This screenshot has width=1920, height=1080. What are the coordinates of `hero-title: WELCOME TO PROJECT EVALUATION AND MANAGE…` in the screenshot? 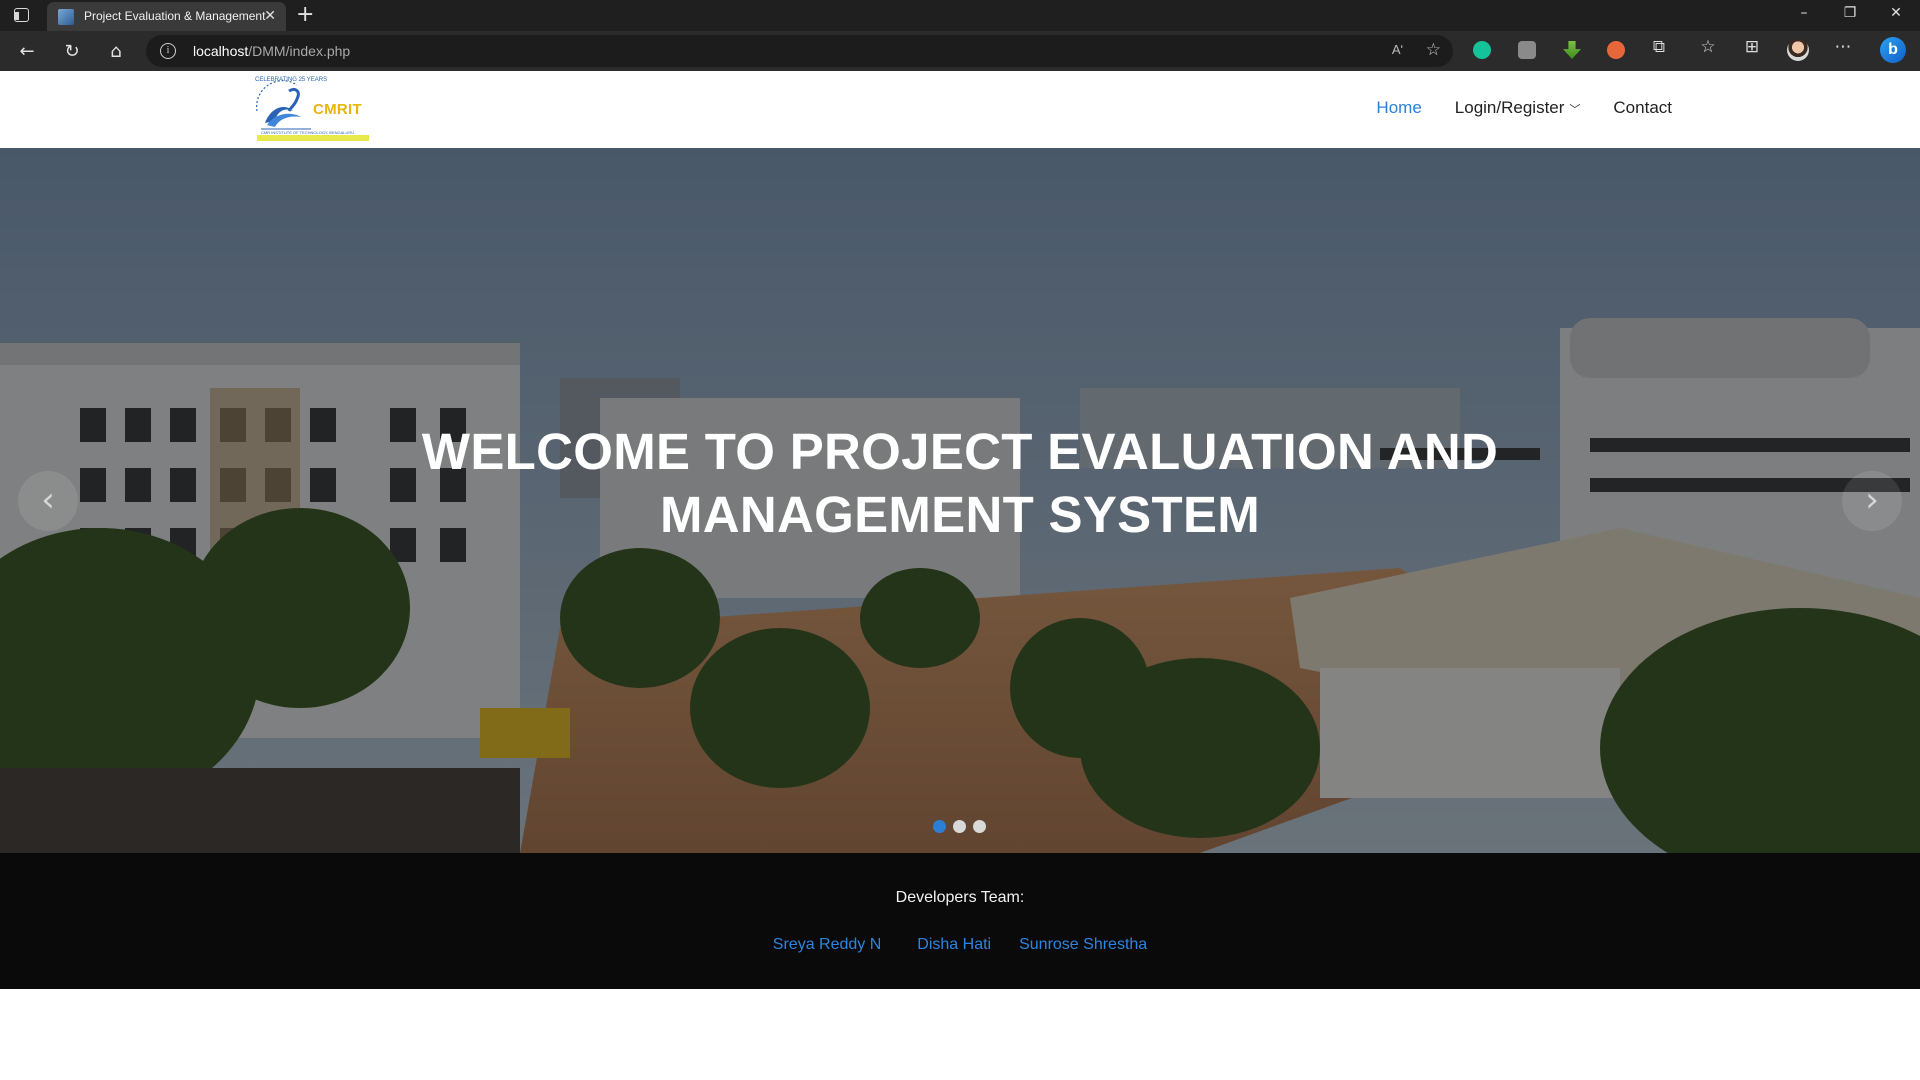 It's located at (960, 483).